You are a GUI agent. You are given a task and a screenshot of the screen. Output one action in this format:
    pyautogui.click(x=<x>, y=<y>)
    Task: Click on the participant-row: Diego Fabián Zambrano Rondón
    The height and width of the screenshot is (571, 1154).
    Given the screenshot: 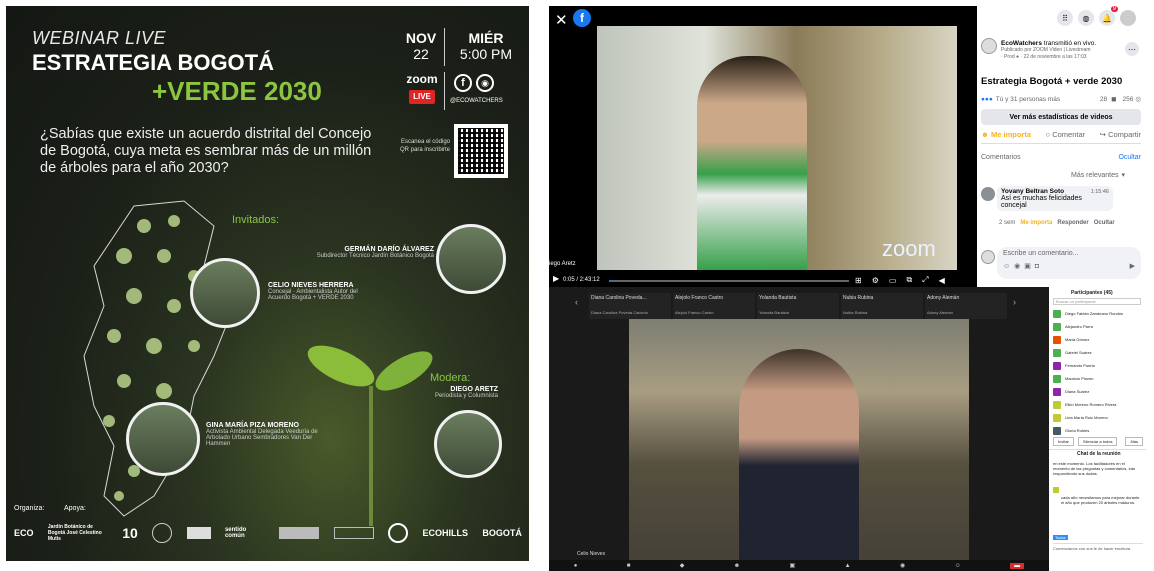 What is the action you would take?
    pyautogui.click(x=1098, y=313)
    